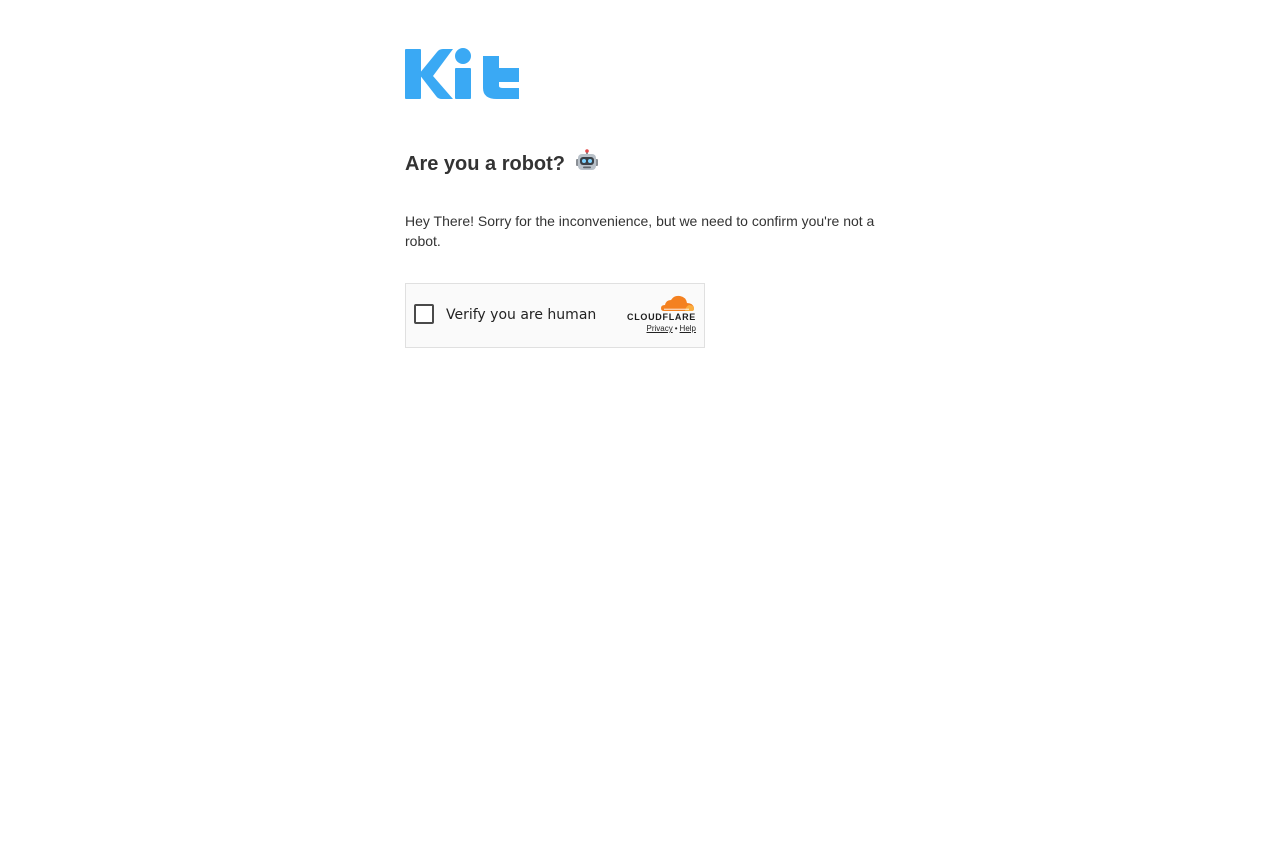  Describe the element at coordinates (462, 73) in the screenshot. I see `kit-logo` at that location.